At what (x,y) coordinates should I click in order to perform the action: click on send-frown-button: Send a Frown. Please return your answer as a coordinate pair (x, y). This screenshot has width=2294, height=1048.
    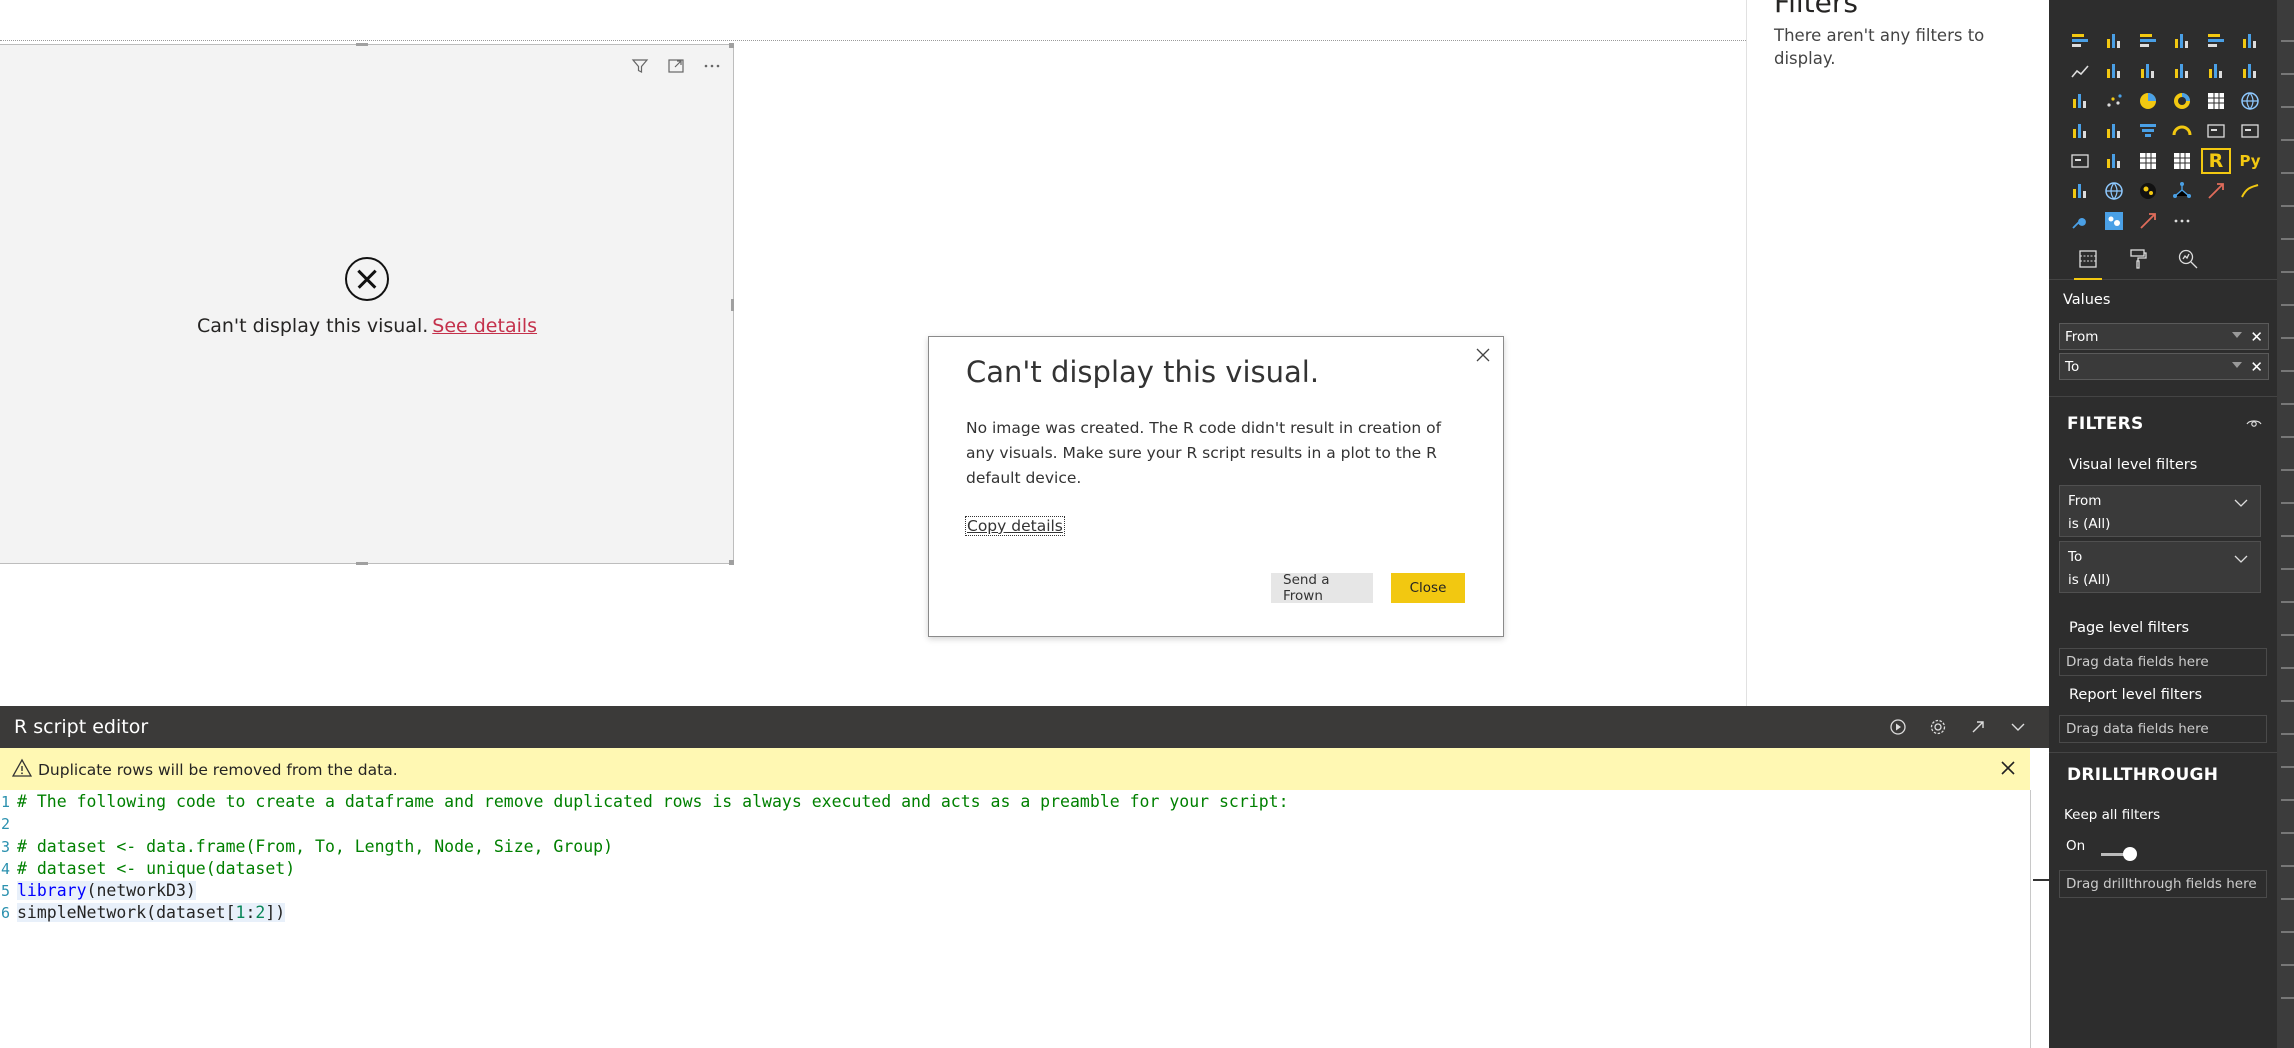
    Looking at the image, I should click on (1322, 588).